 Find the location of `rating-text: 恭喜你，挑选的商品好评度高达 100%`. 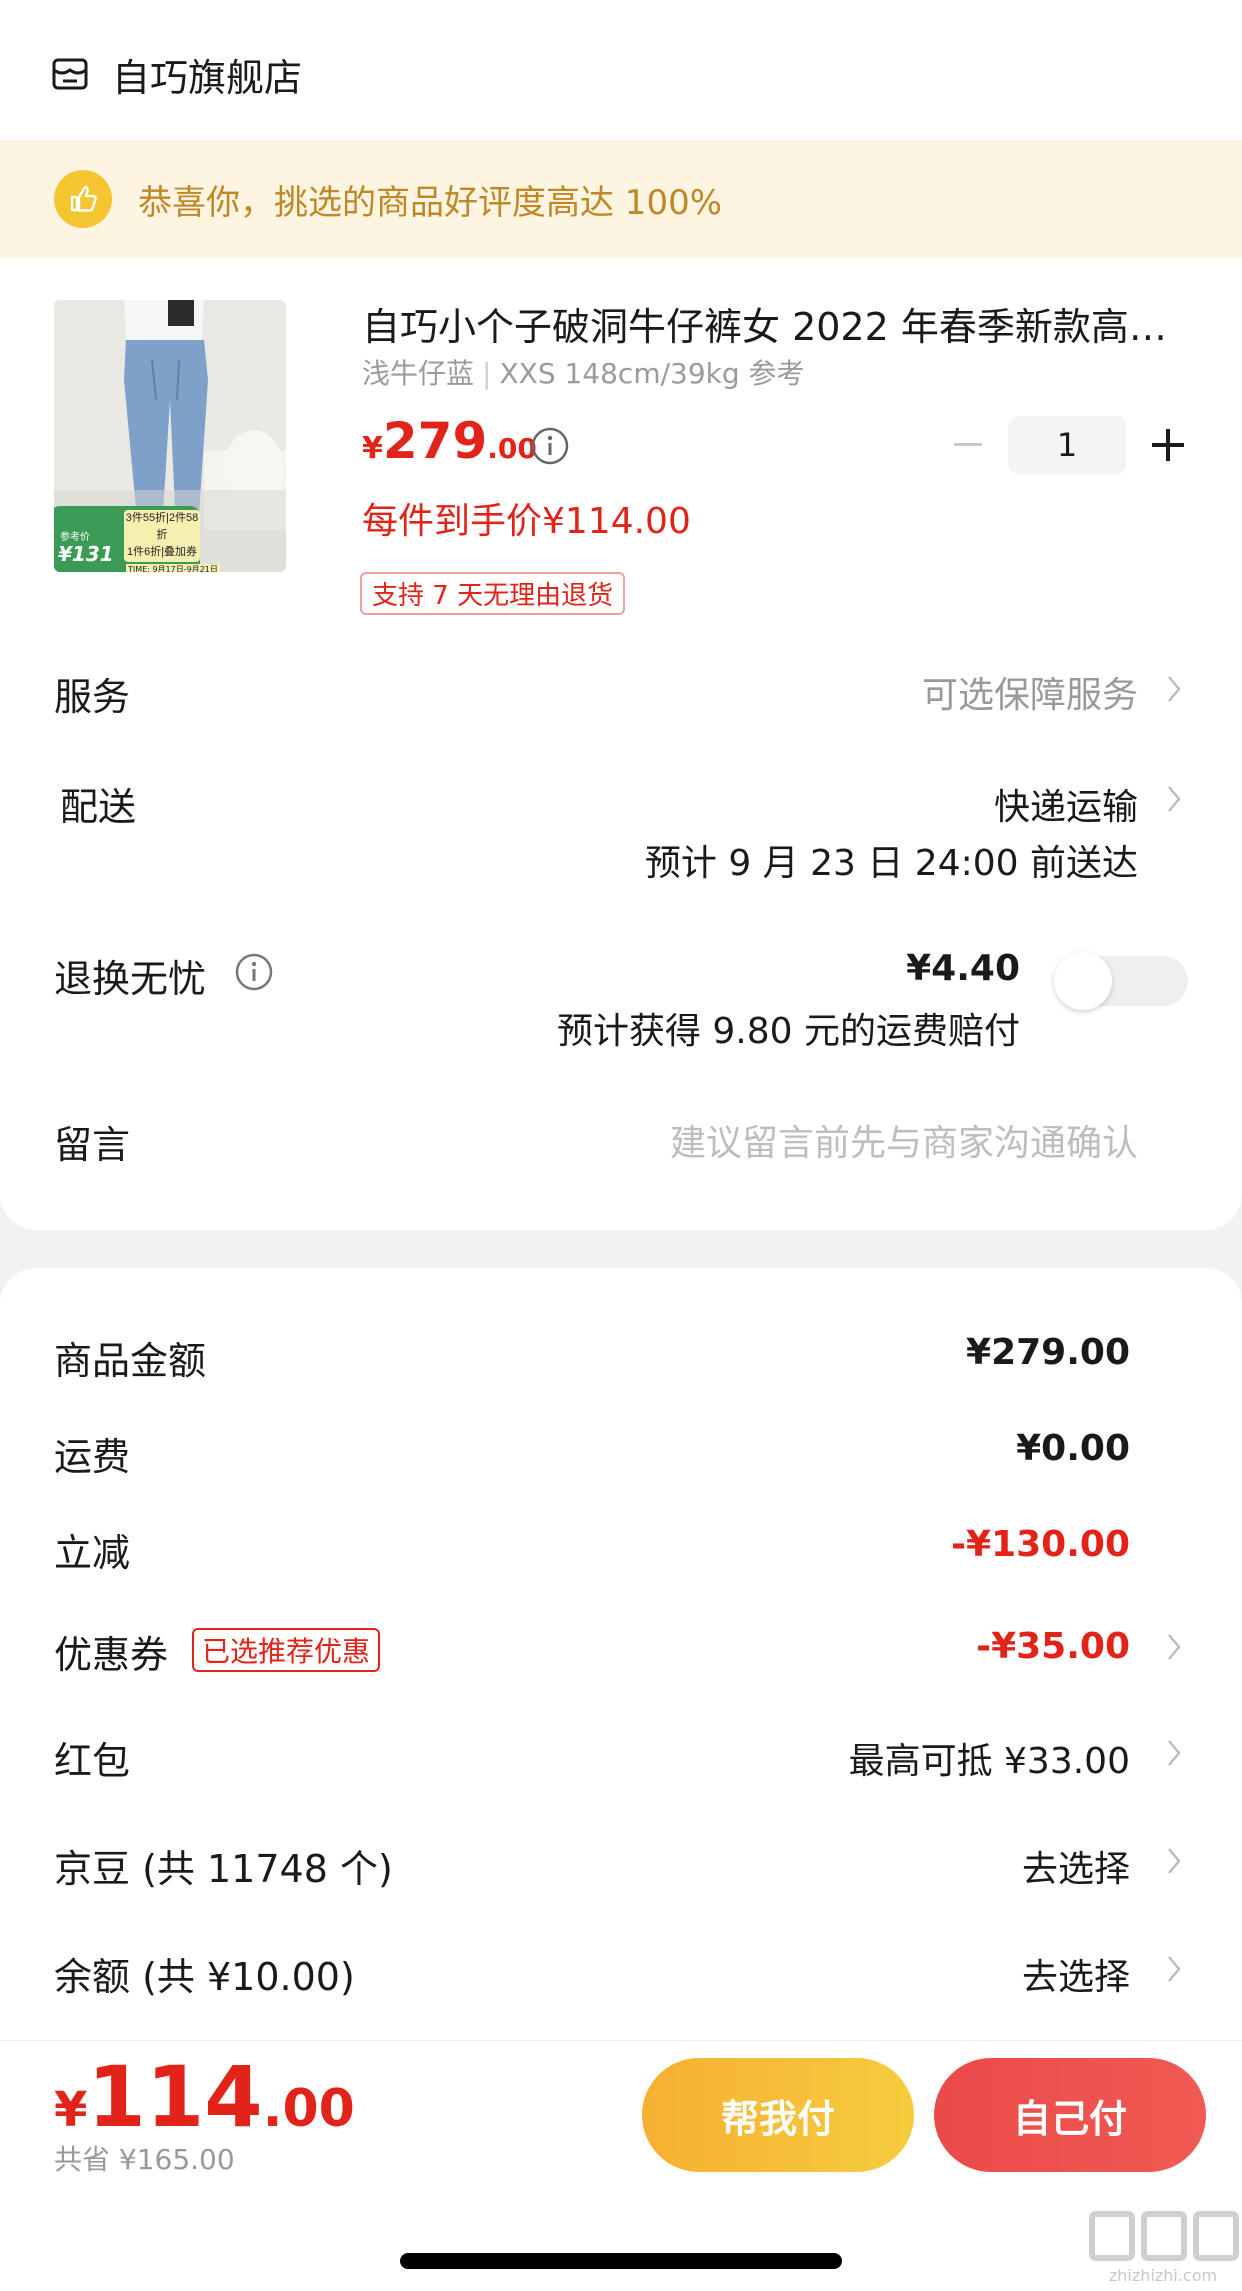

rating-text: 恭喜你，挑选的商品好评度高达 100% is located at coordinates (430, 202).